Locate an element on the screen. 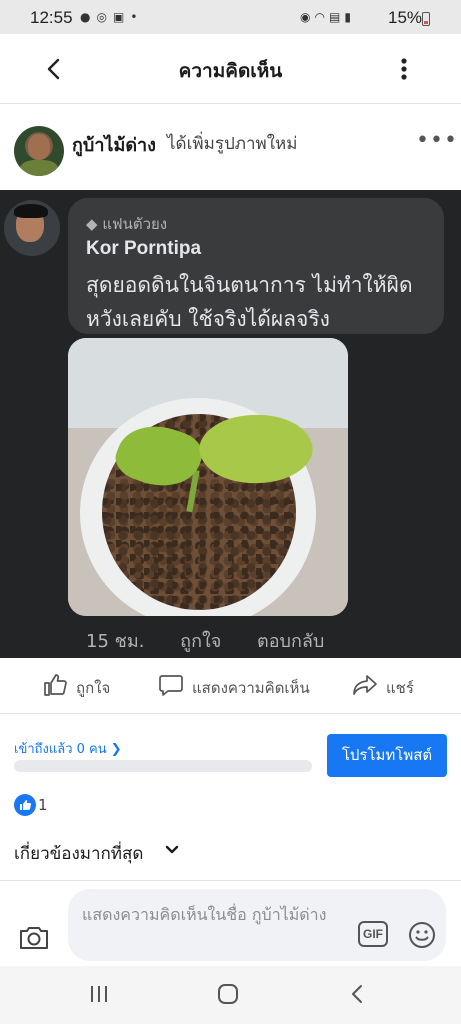 Image resolution: width=461 pixels, height=1024 pixels. comment-composer: แสดงความคิดเห็นในชื่อ กูบ้าไม้ด่าง GIF is located at coordinates (230, 923).